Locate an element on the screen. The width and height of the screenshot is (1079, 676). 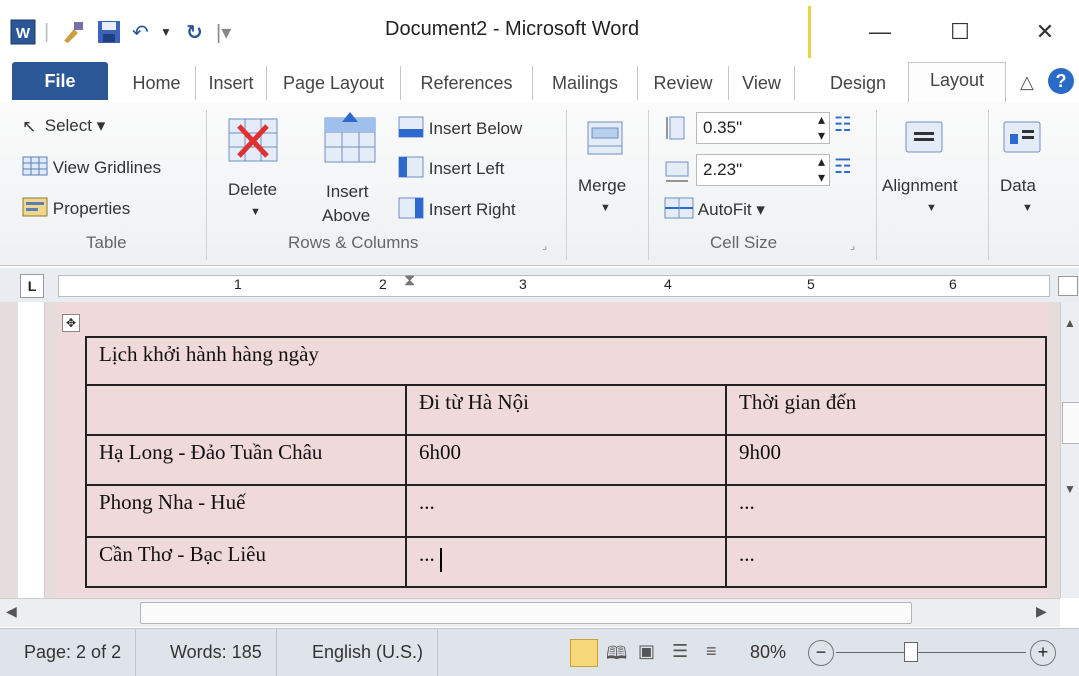
insert-right-button: Insert Right is located at coordinates (457, 210).